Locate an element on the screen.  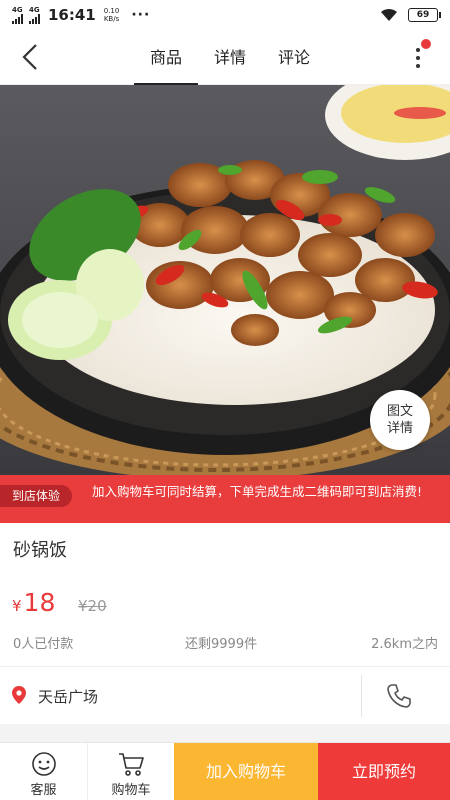
divider is located at coordinates (361, 696).